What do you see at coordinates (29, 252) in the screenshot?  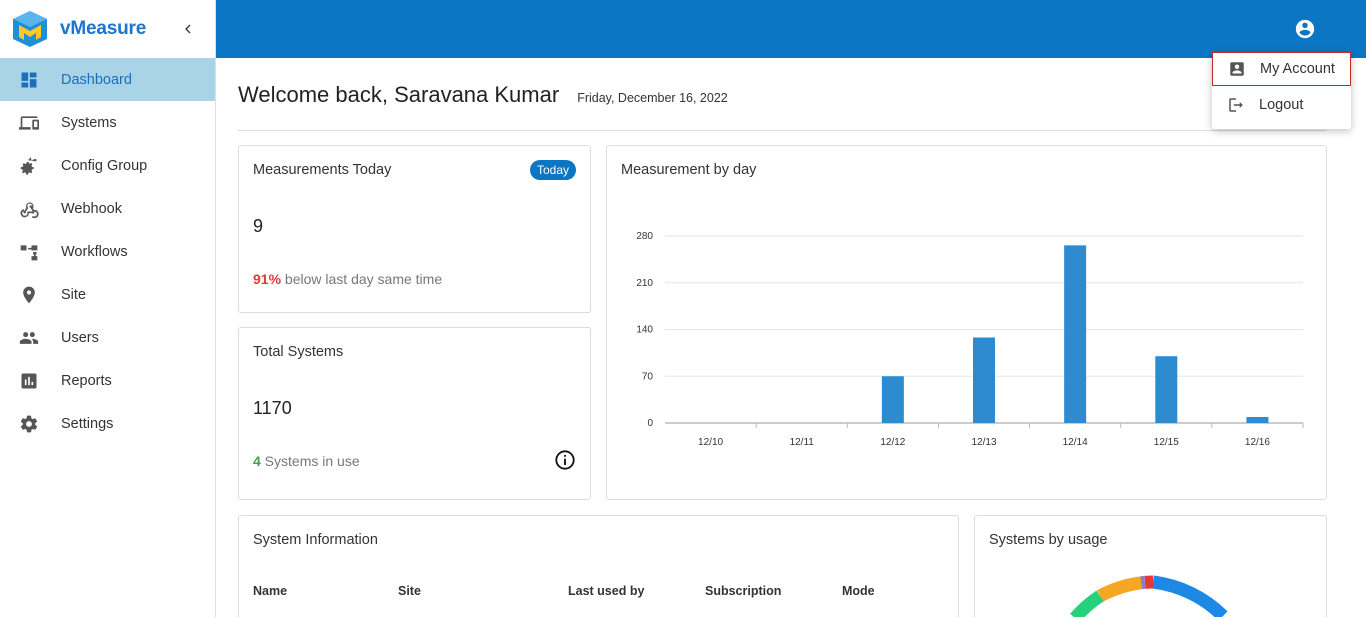 I see `workflow-icon` at bounding box center [29, 252].